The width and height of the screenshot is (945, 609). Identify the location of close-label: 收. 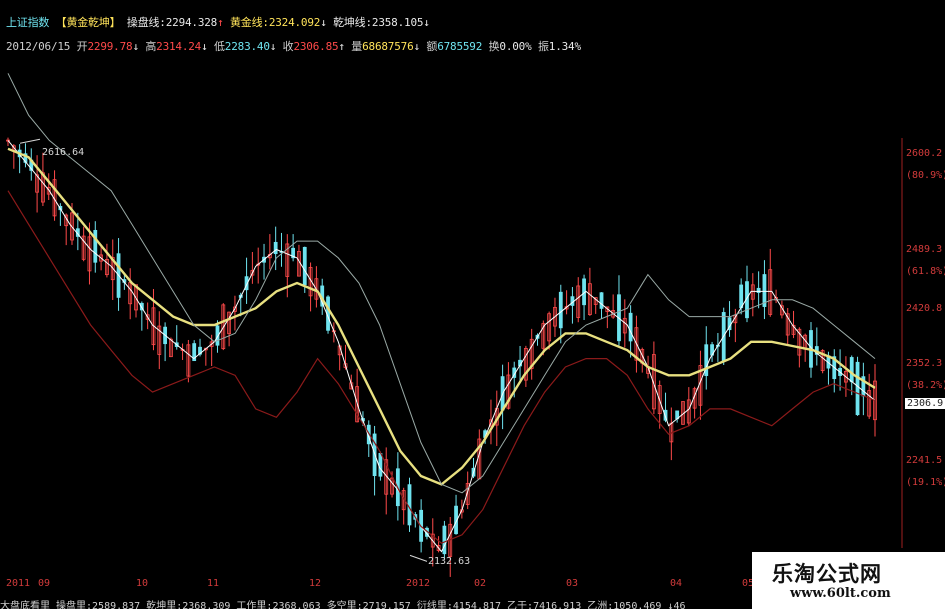
(288, 46).